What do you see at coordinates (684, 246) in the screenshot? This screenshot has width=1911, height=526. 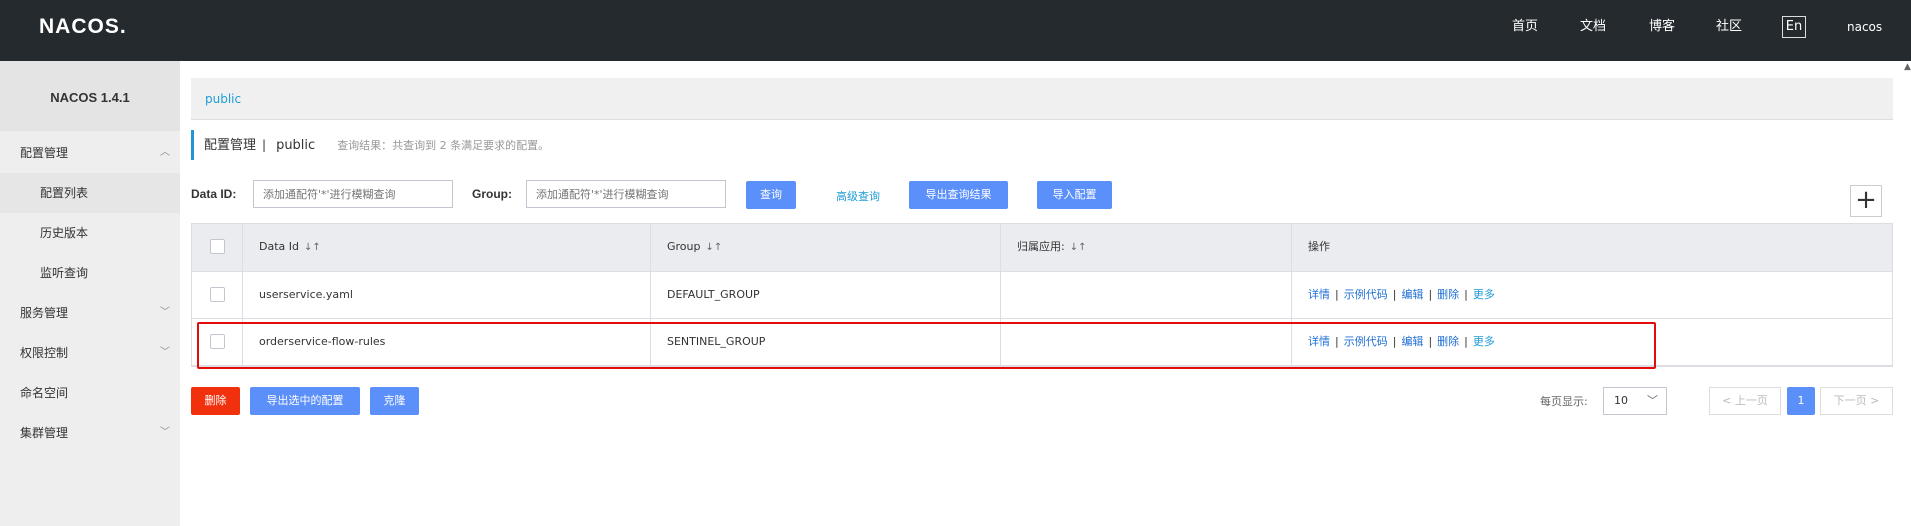 I see `column-header-label: Group` at bounding box center [684, 246].